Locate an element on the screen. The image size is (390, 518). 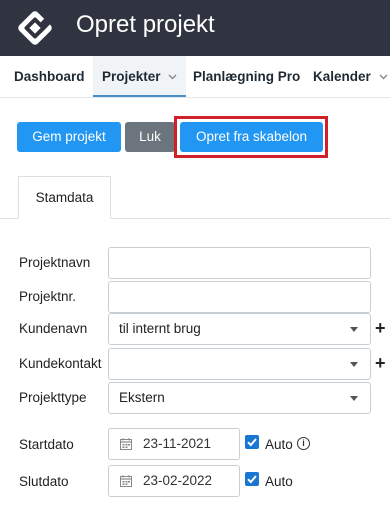
project-type-select: Ekstern is located at coordinates (239, 398).